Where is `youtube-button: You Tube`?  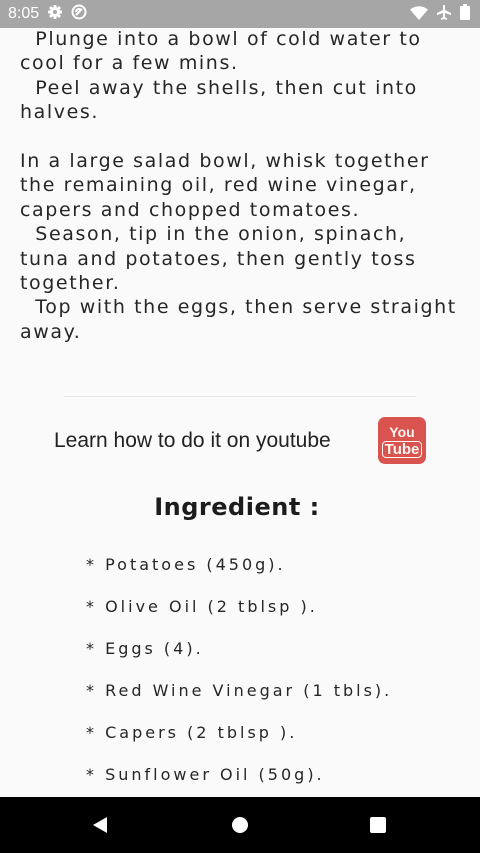
youtube-button: You Tube is located at coordinates (402, 440).